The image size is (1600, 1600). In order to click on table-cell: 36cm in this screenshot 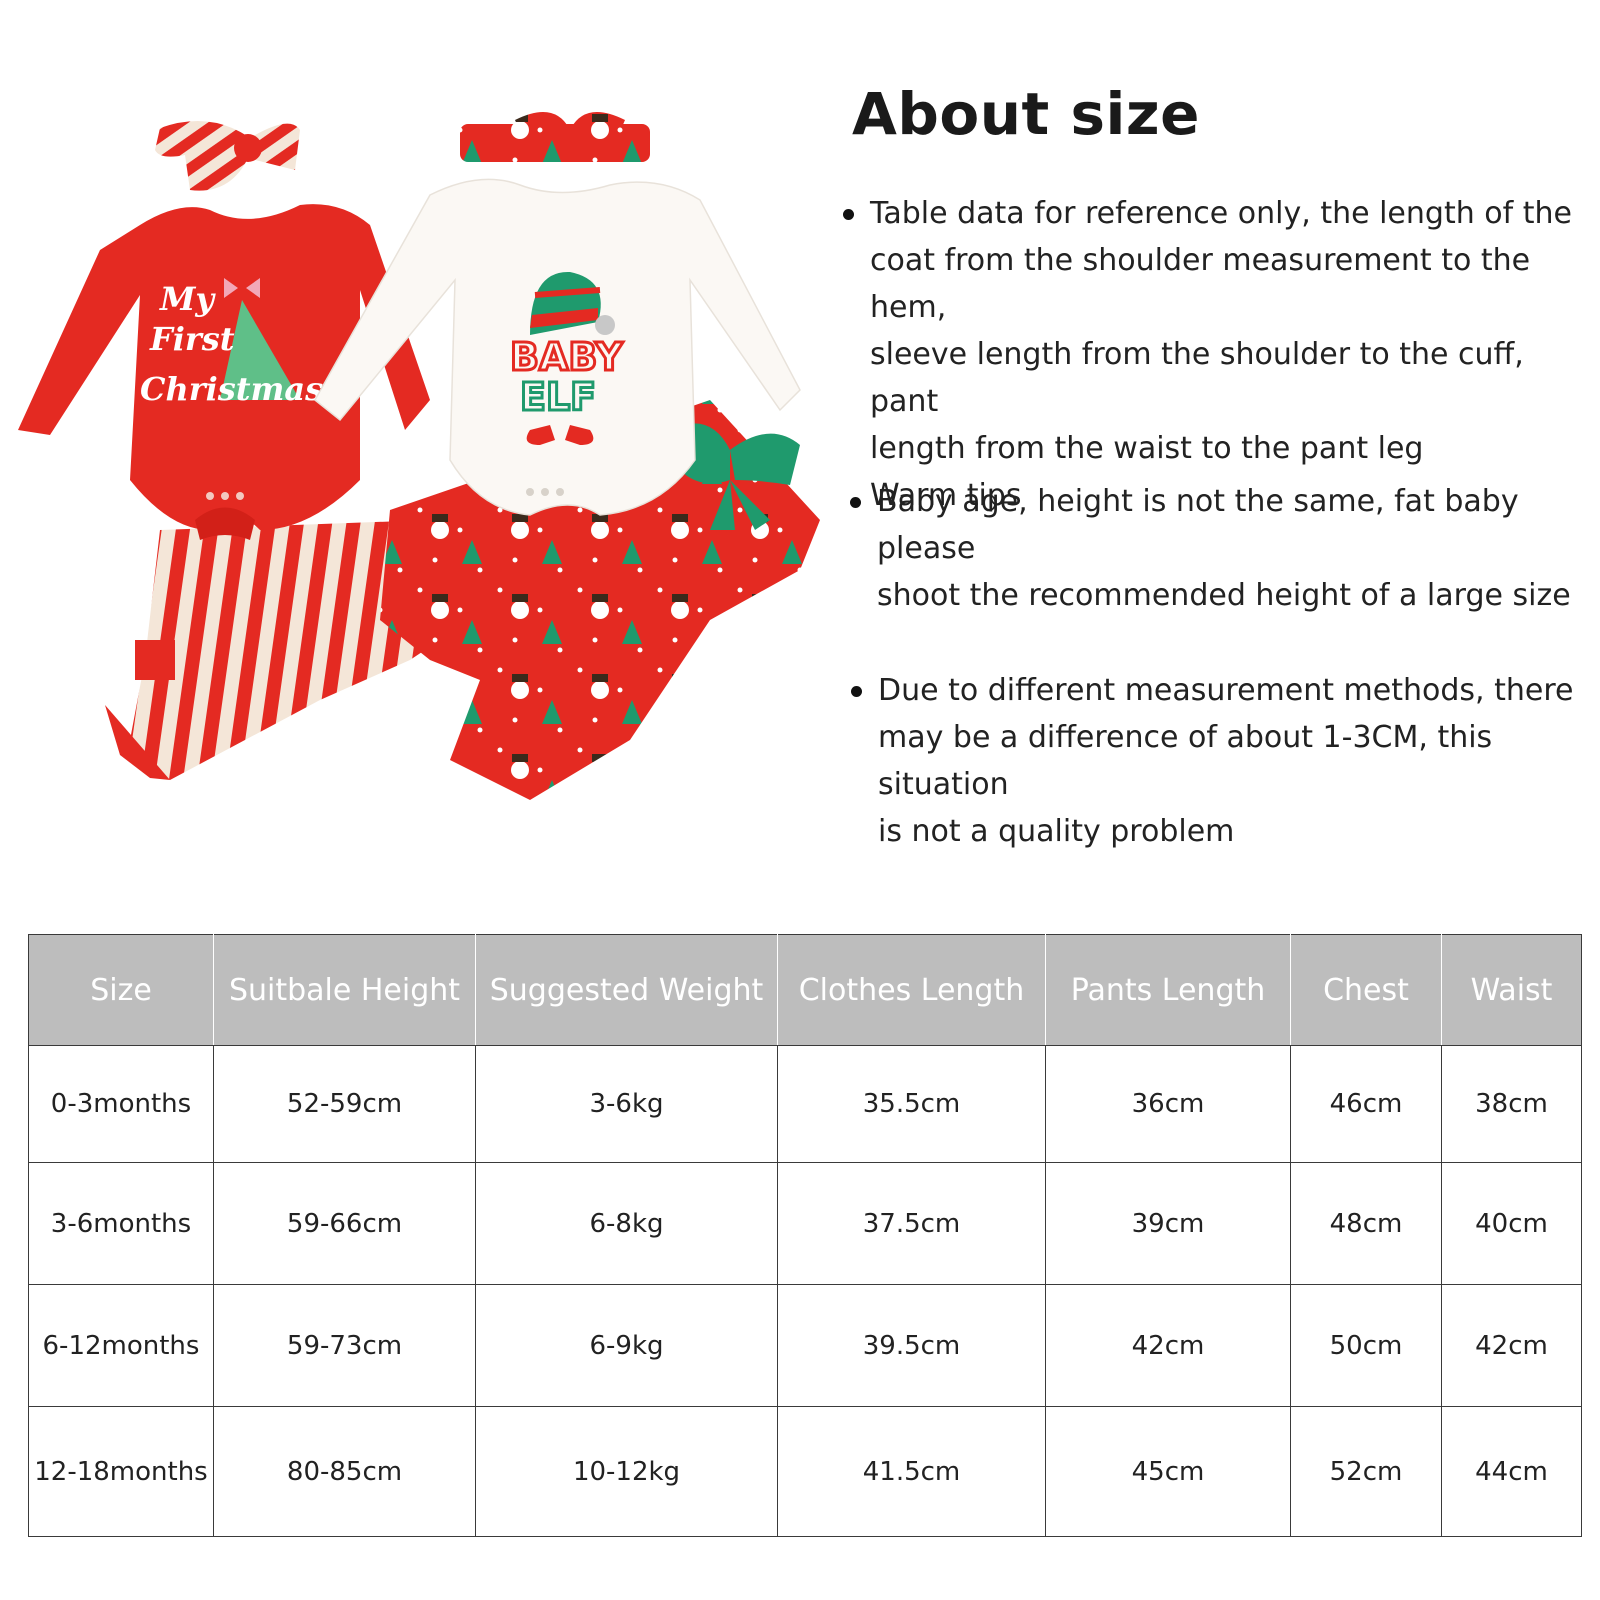, I will do `click(1168, 1104)`.